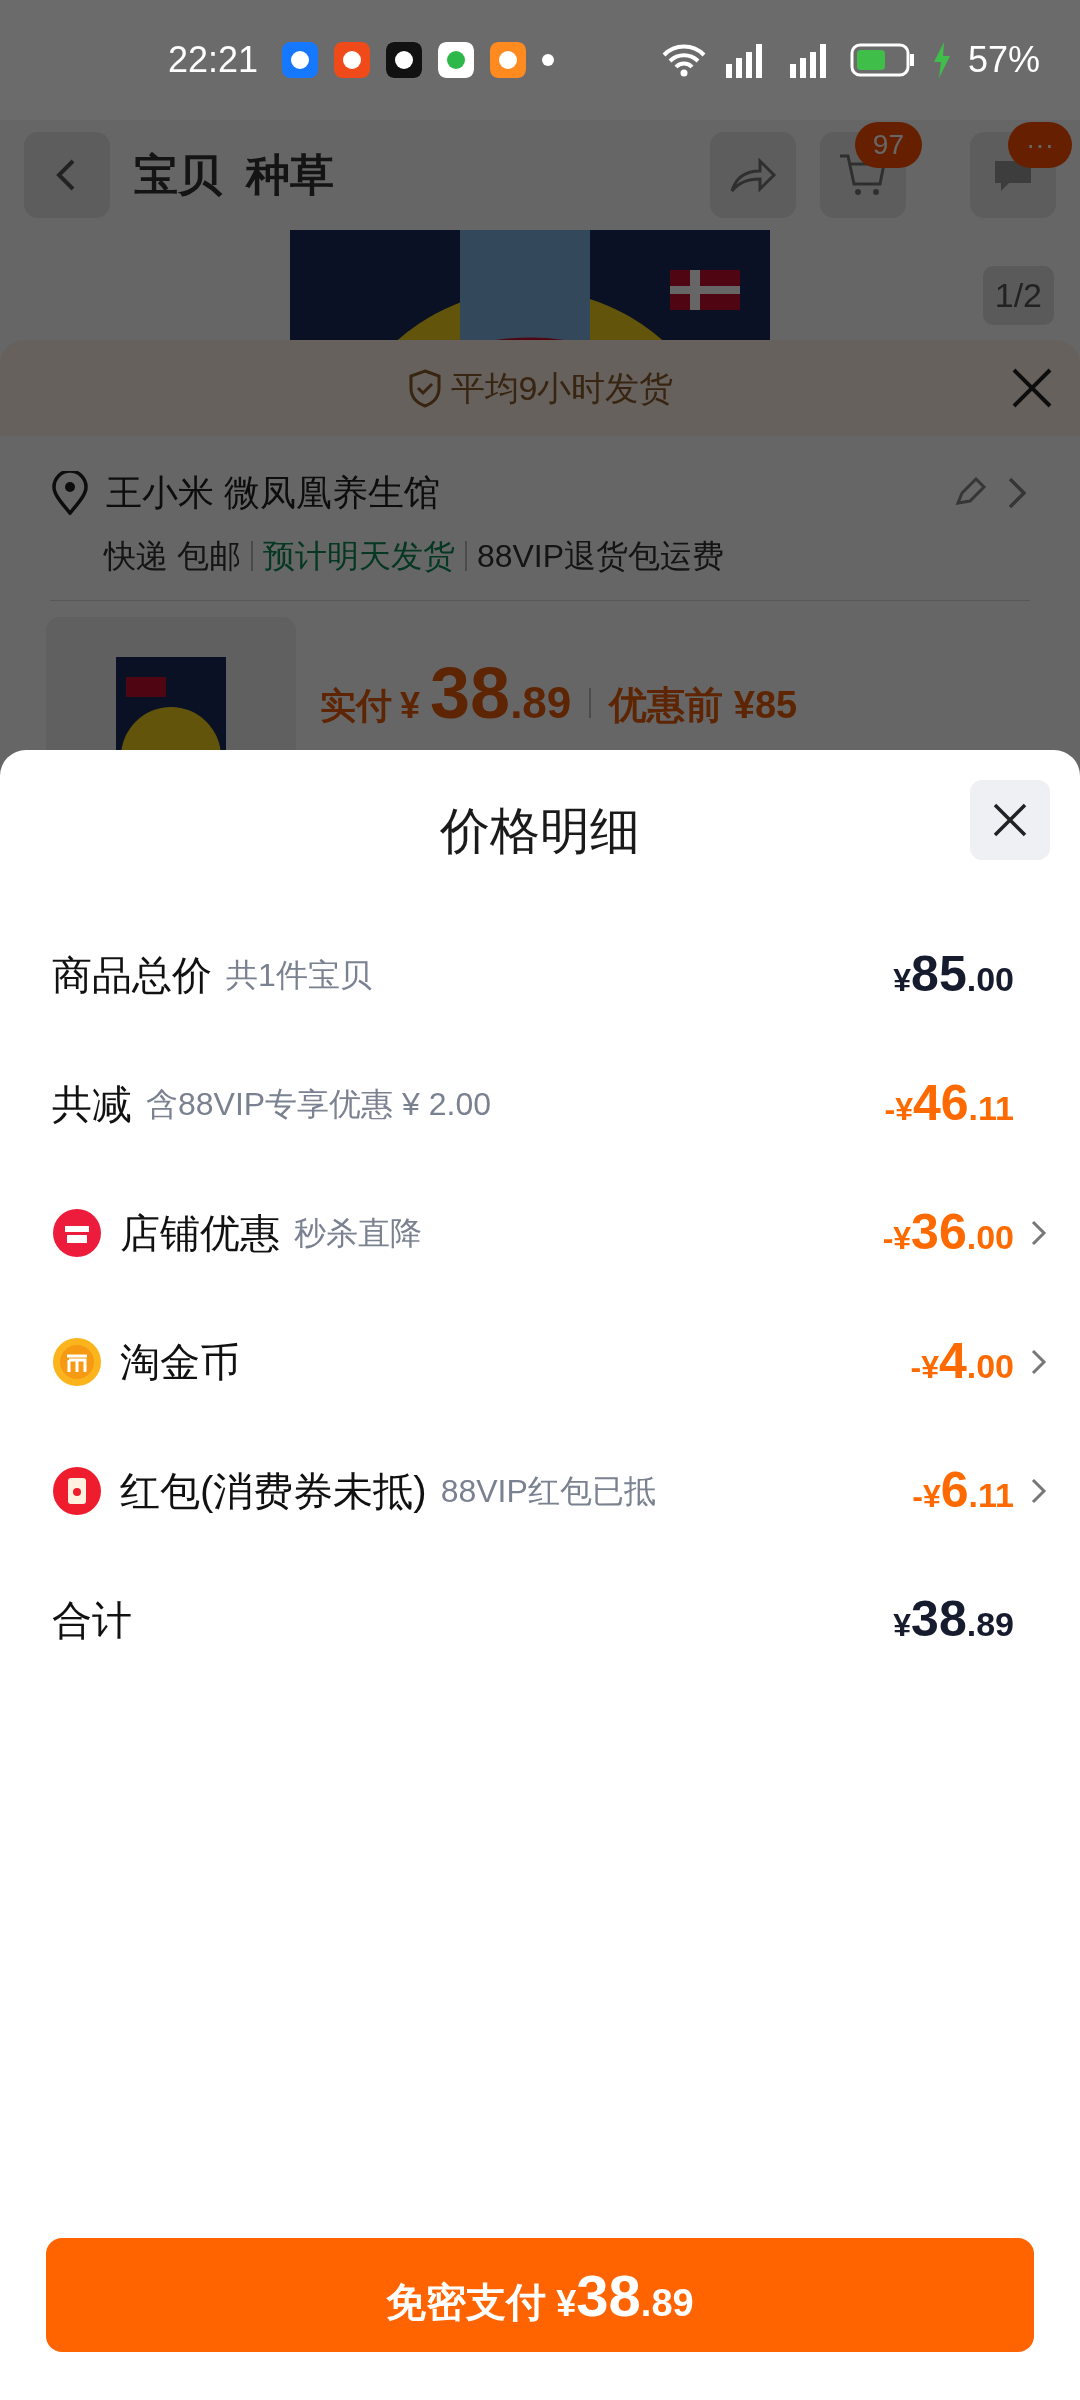 The image size is (1080, 2400). I want to click on shipping-text: 预计明天发货, so click(358, 556).